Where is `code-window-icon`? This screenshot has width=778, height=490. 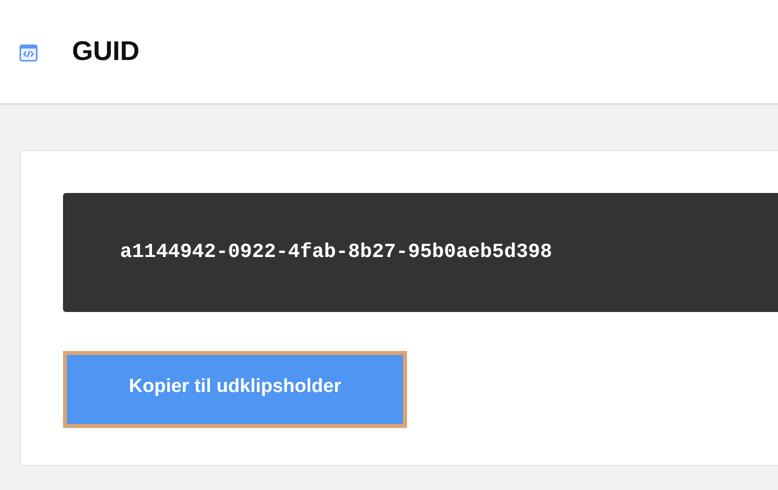 code-window-icon is located at coordinates (28, 53).